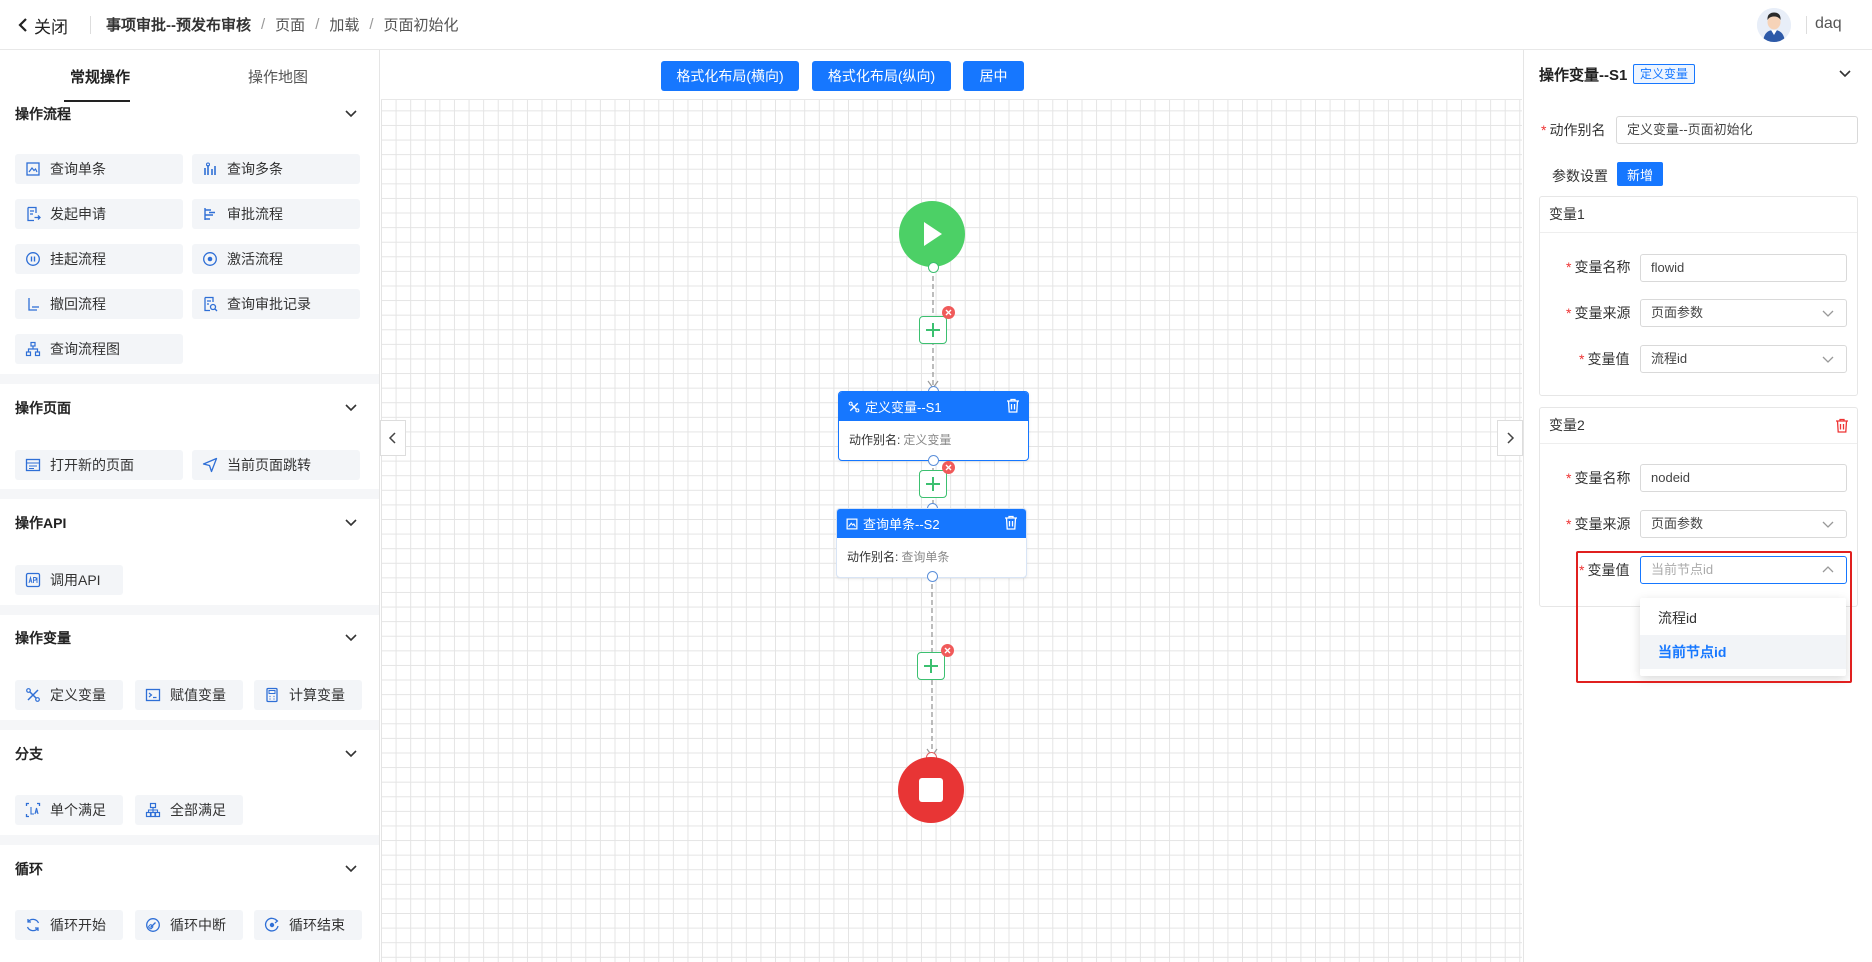 Image resolution: width=1872 pixels, height=962 pixels. What do you see at coordinates (276, 465) in the screenshot?
I see `palette-item-current-page-jump: 当前页面跳转` at bounding box center [276, 465].